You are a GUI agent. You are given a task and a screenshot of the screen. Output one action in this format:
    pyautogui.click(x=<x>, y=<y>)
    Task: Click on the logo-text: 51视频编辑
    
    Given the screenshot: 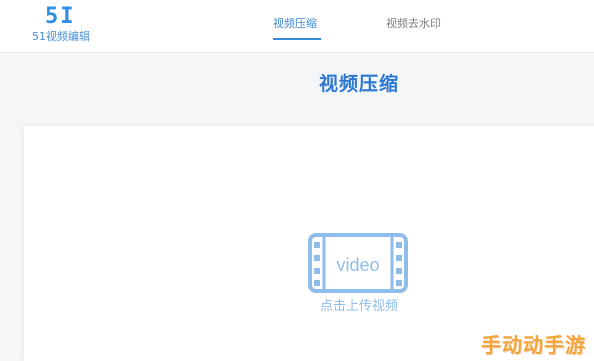 What is the action you would take?
    pyautogui.click(x=61, y=37)
    